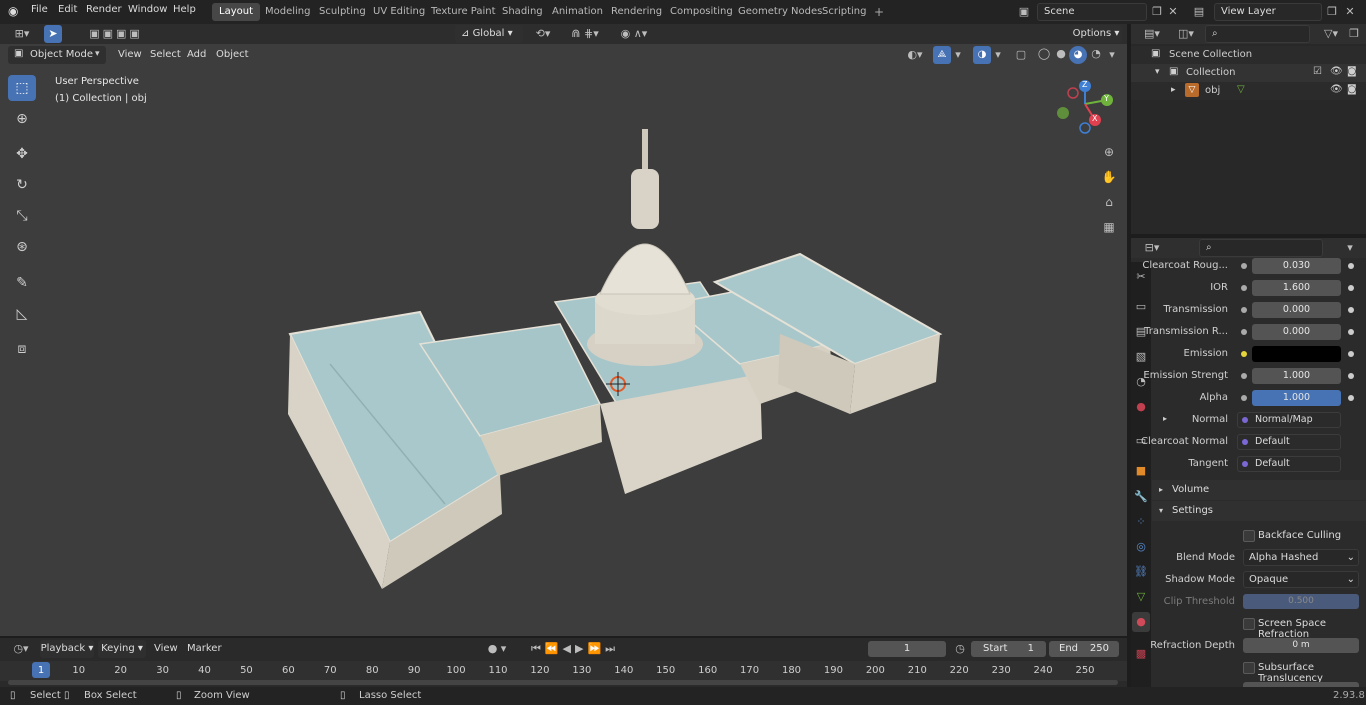 The height and width of the screenshot is (705, 1366). I want to click on overlay-toggle-icon: ◑, so click(982, 55).